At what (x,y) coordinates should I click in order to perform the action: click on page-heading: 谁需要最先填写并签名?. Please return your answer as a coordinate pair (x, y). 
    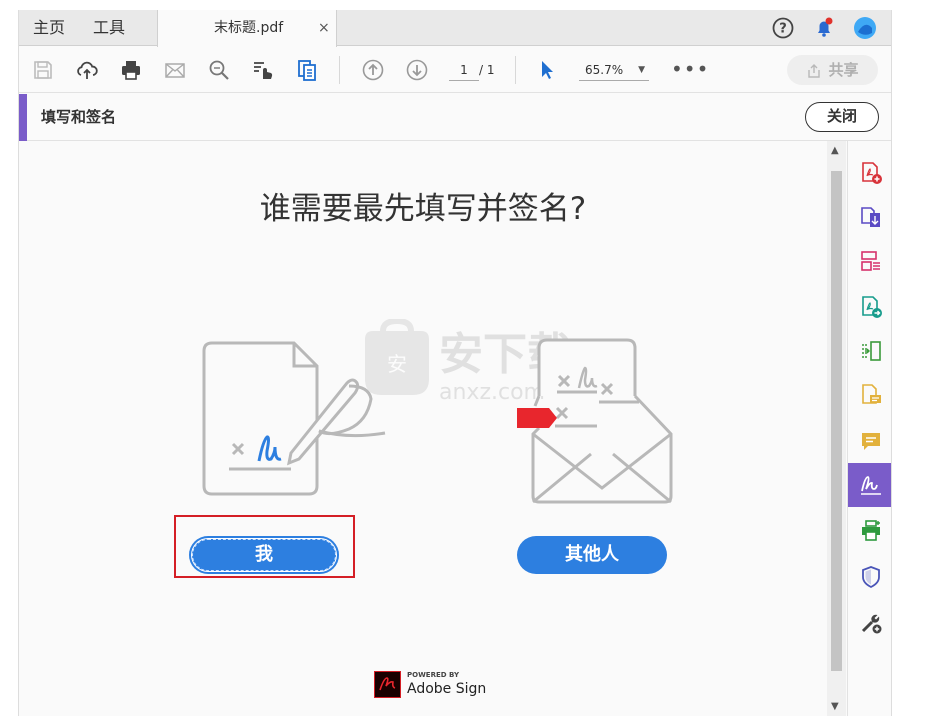
    Looking at the image, I should click on (423, 209).